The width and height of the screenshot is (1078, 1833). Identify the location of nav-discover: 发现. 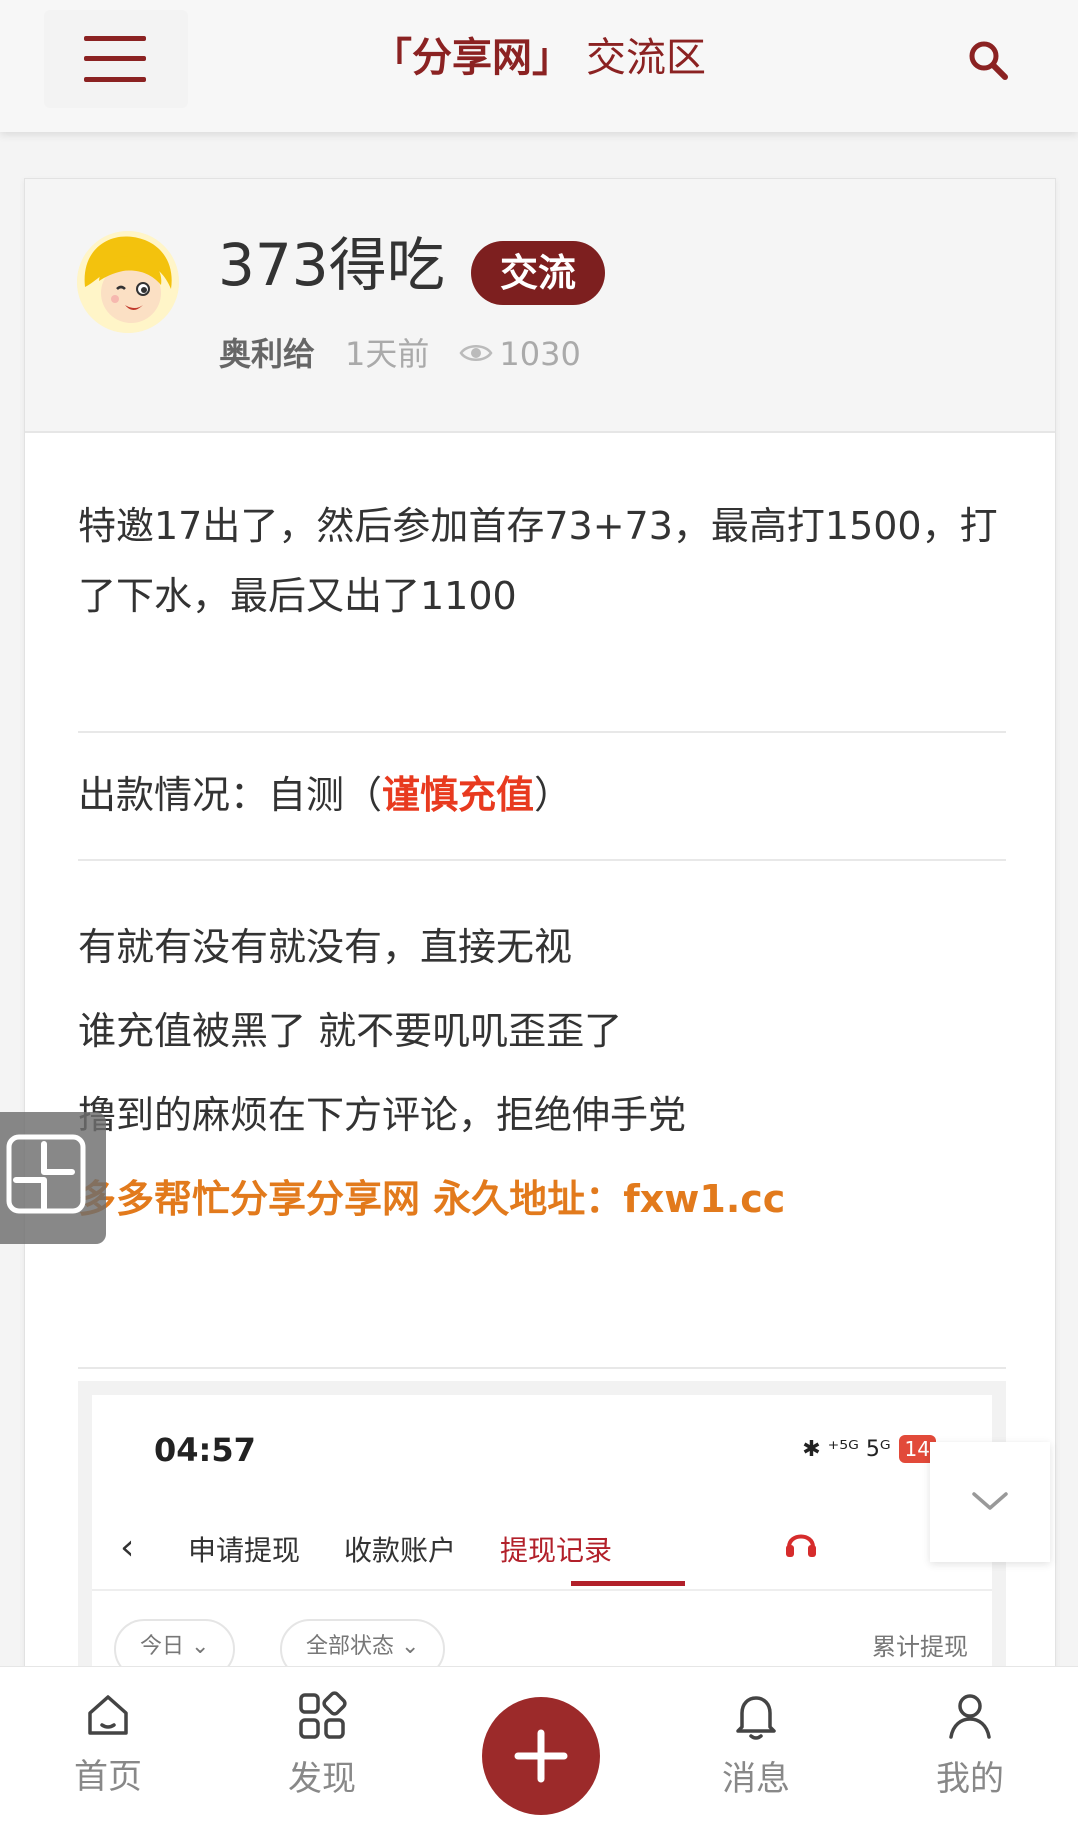
(322, 1745).